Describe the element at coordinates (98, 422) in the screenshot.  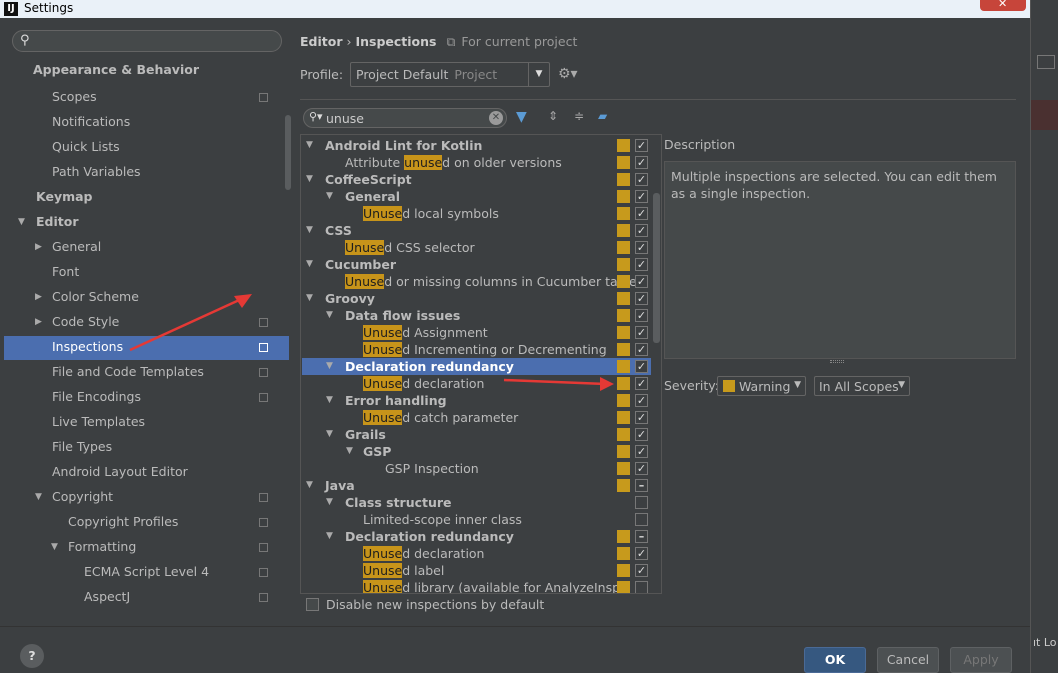
I see `sidebar-item-live-templates: Live Templates` at that location.